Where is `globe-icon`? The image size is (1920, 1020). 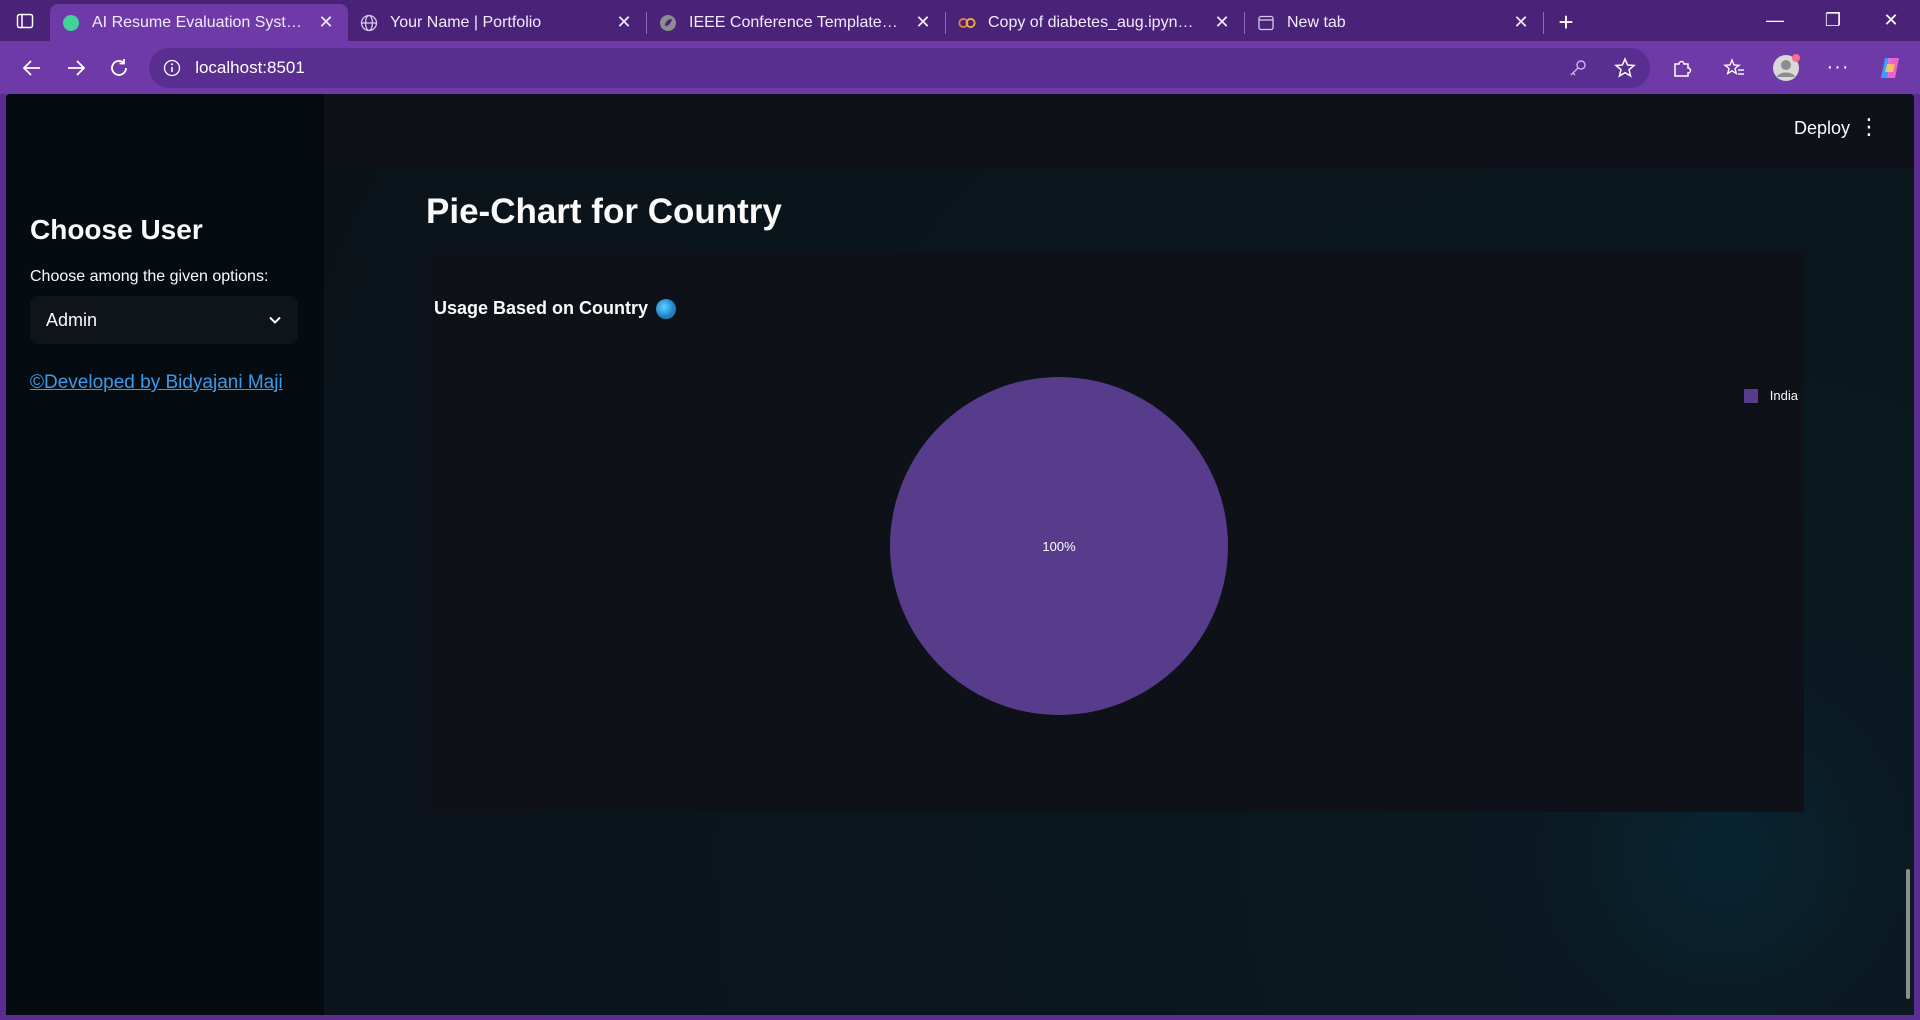
globe-icon is located at coordinates (369, 23).